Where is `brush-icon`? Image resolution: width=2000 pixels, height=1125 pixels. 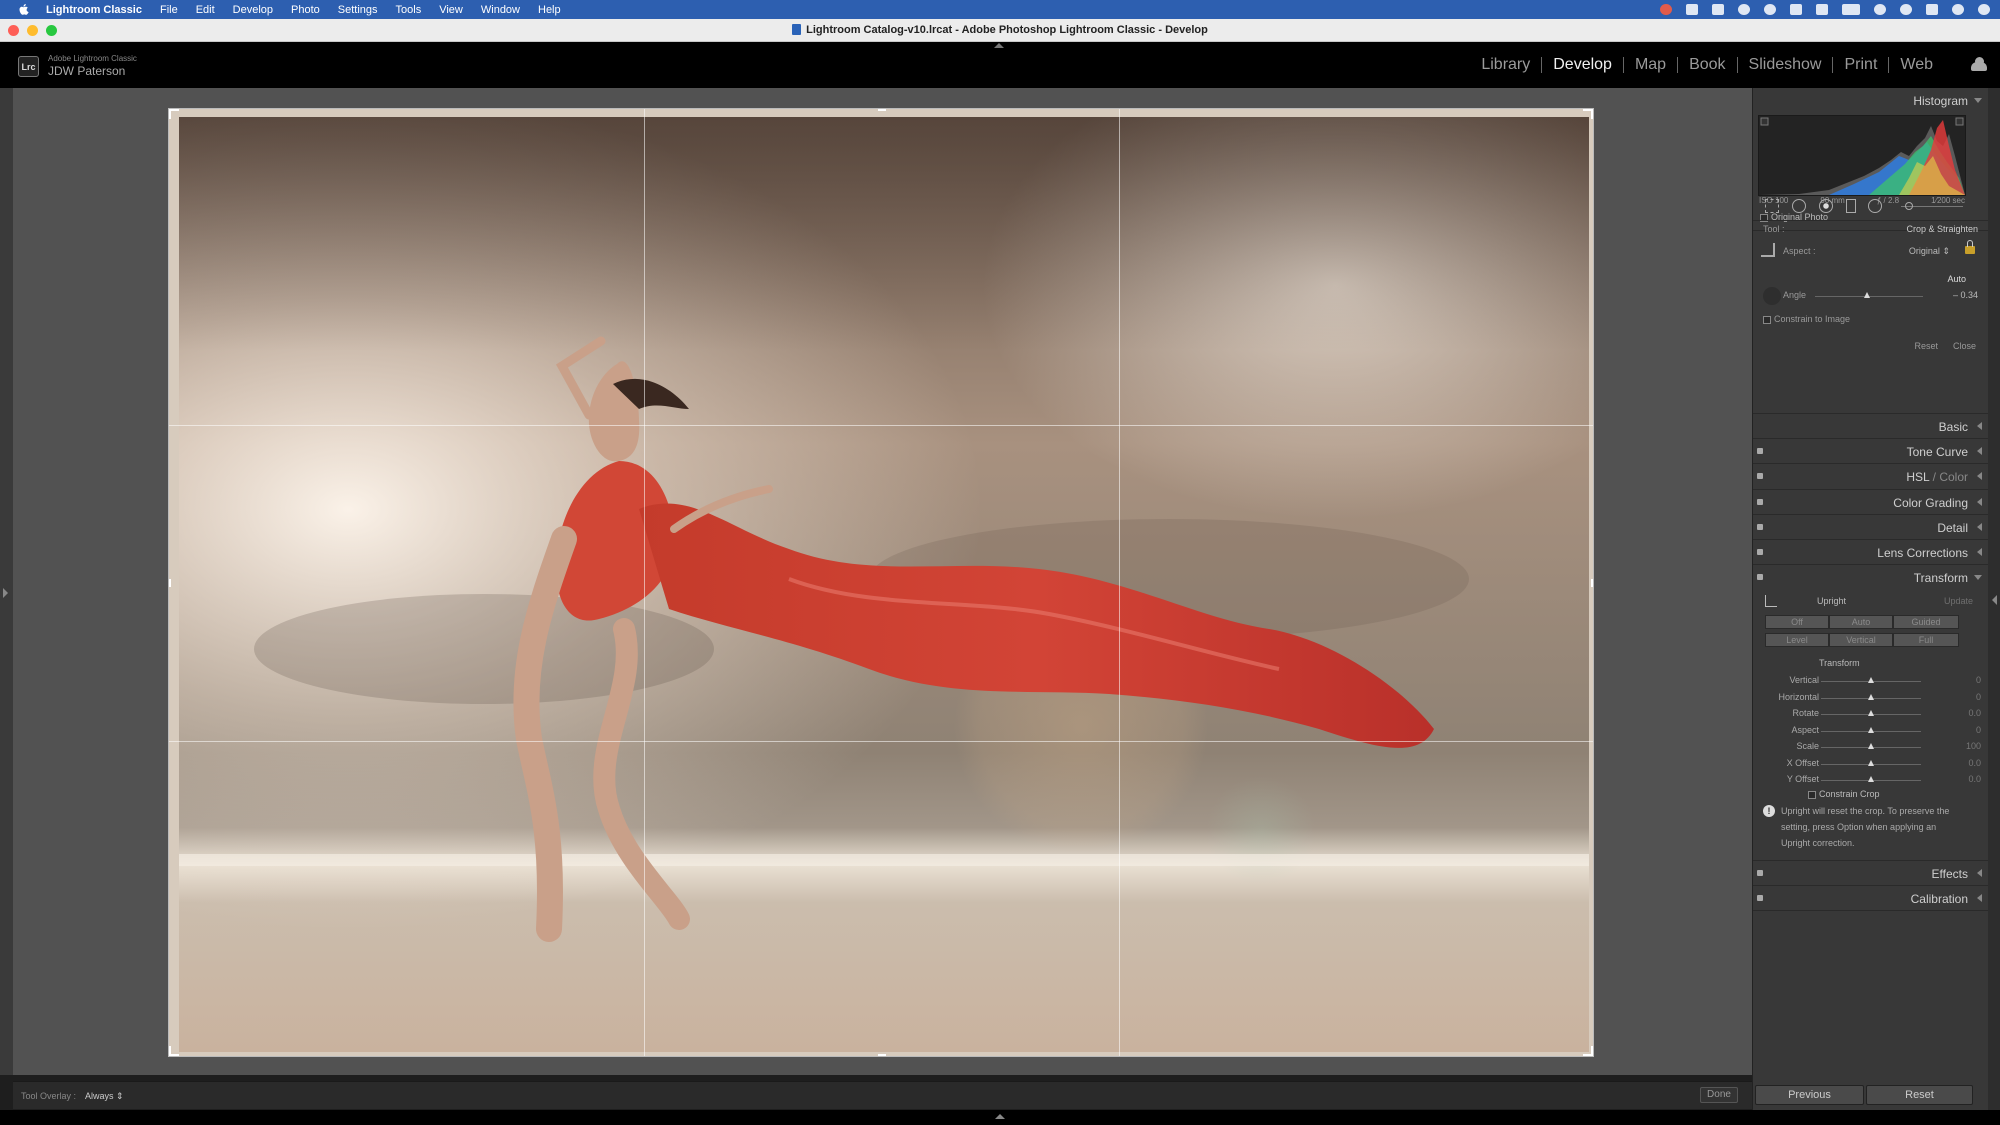
brush-icon is located at coordinates (1909, 206).